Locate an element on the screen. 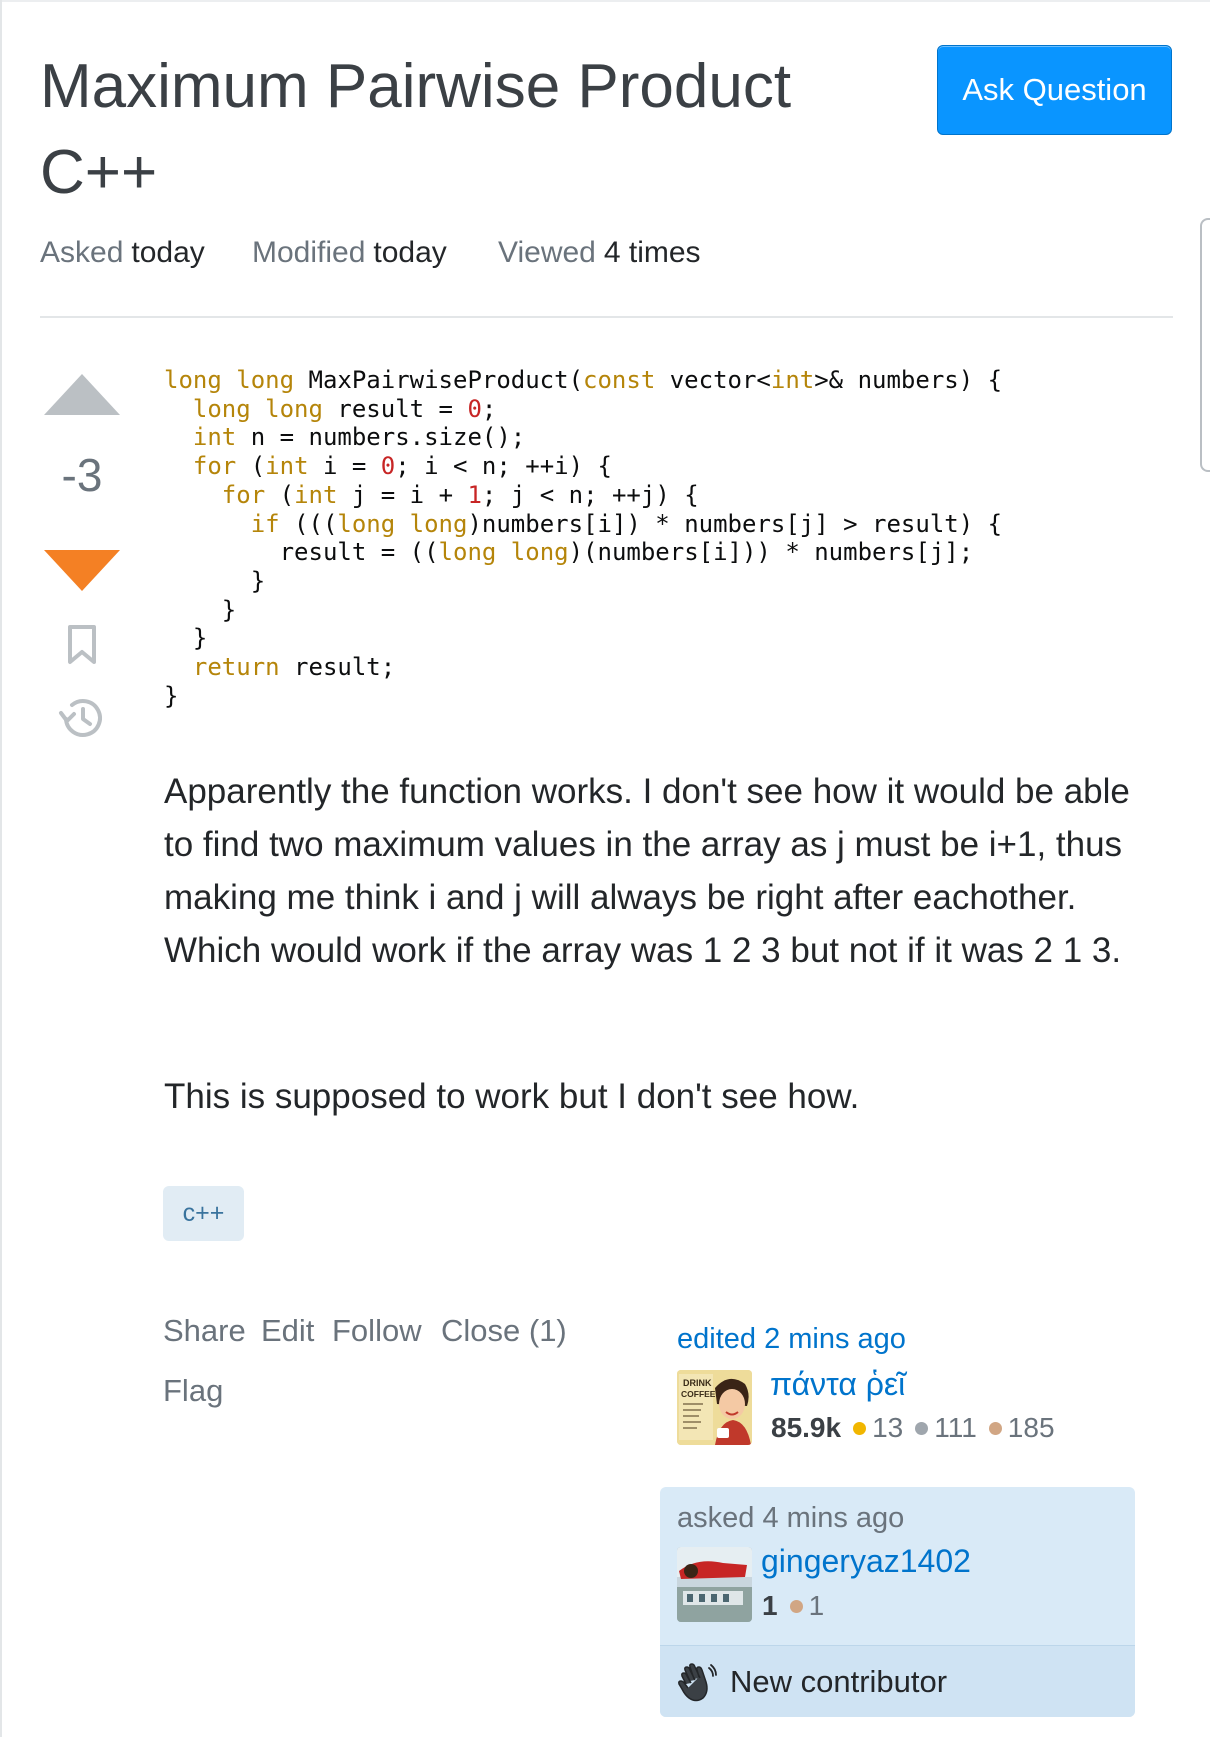 Image resolution: width=1210 pixels, height=1737 pixels. upvote-arrow-icon is located at coordinates (82, 394).